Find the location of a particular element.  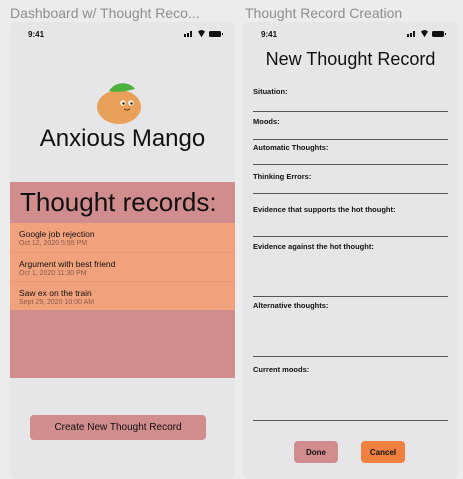

field-label: Moods: is located at coordinates (266, 121).